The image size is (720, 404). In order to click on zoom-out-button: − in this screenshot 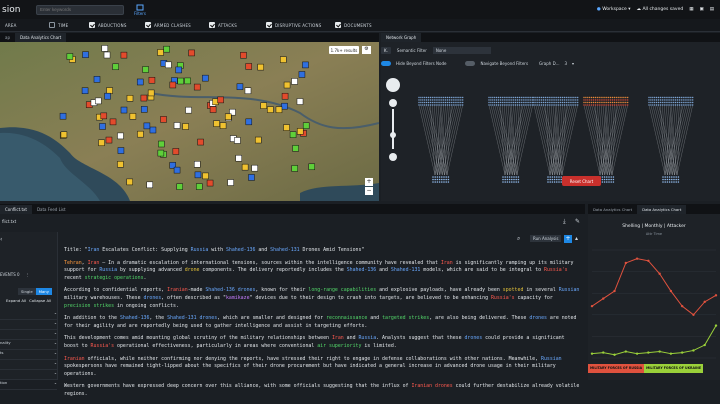, I will do `click(369, 191)`.